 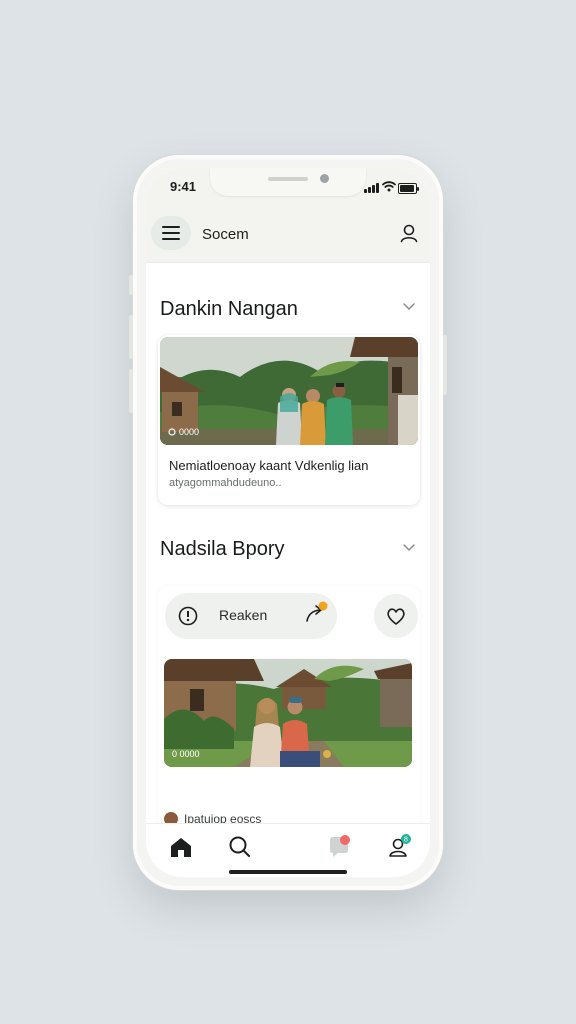 What do you see at coordinates (289, 391) in the screenshot?
I see `story-photo: 0000` at bounding box center [289, 391].